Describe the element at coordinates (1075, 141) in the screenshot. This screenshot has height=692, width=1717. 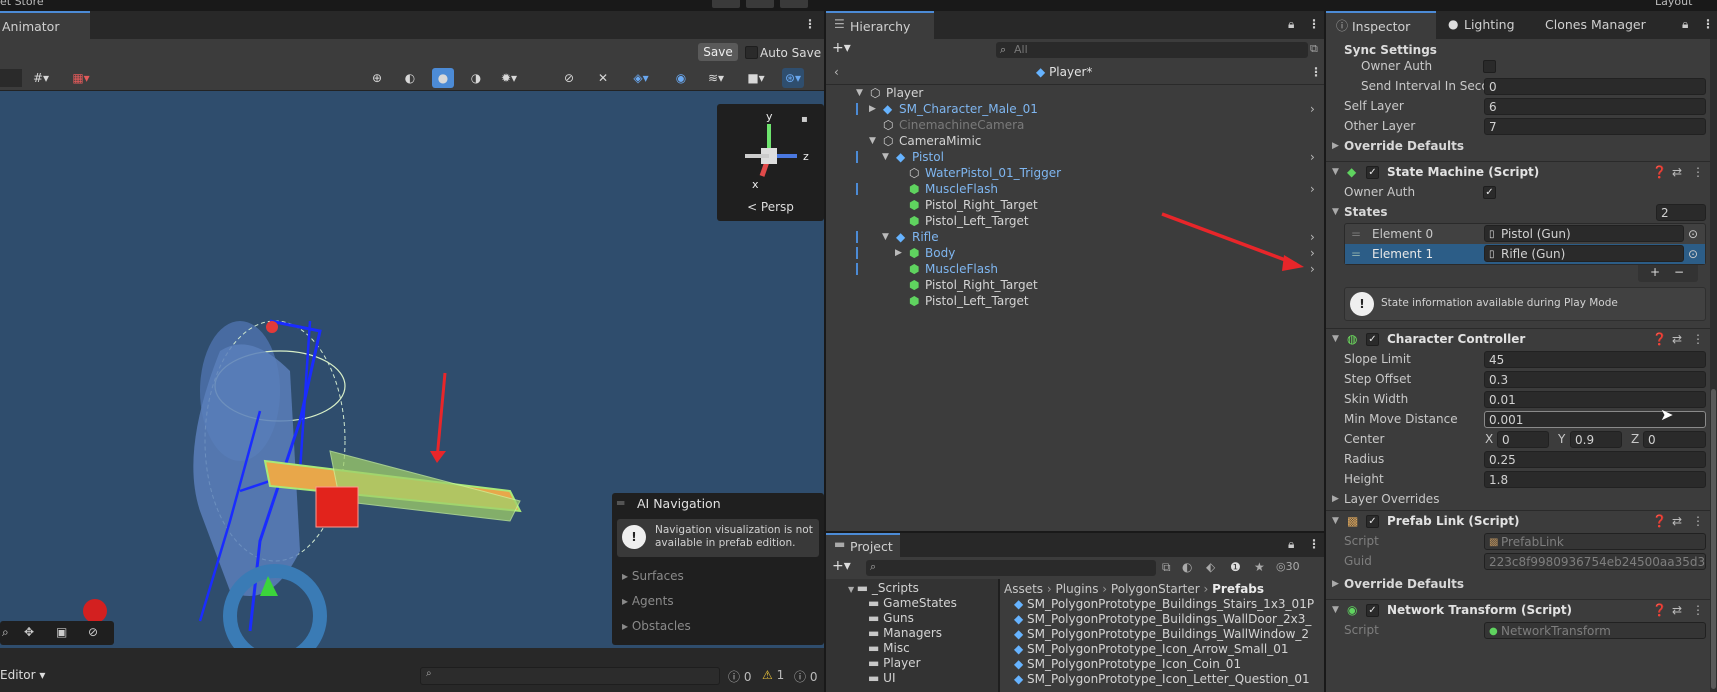
I see `hierarchy-row: ▼ ⬡ CameraMimic` at that location.